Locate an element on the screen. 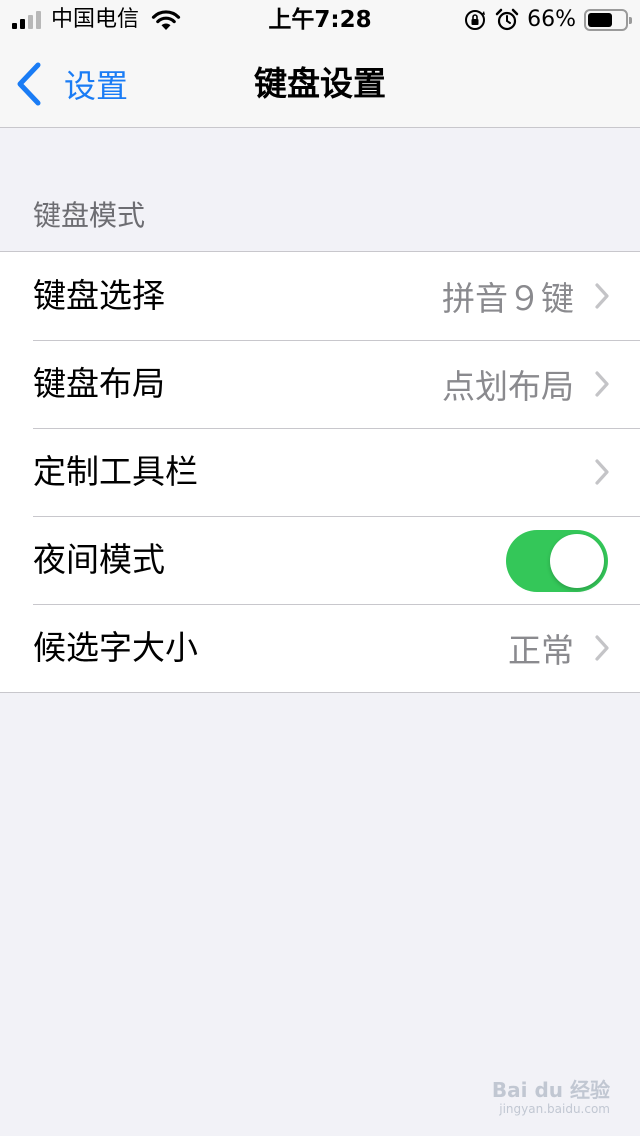  row-label: 键盘选择 is located at coordinates (99, 295).